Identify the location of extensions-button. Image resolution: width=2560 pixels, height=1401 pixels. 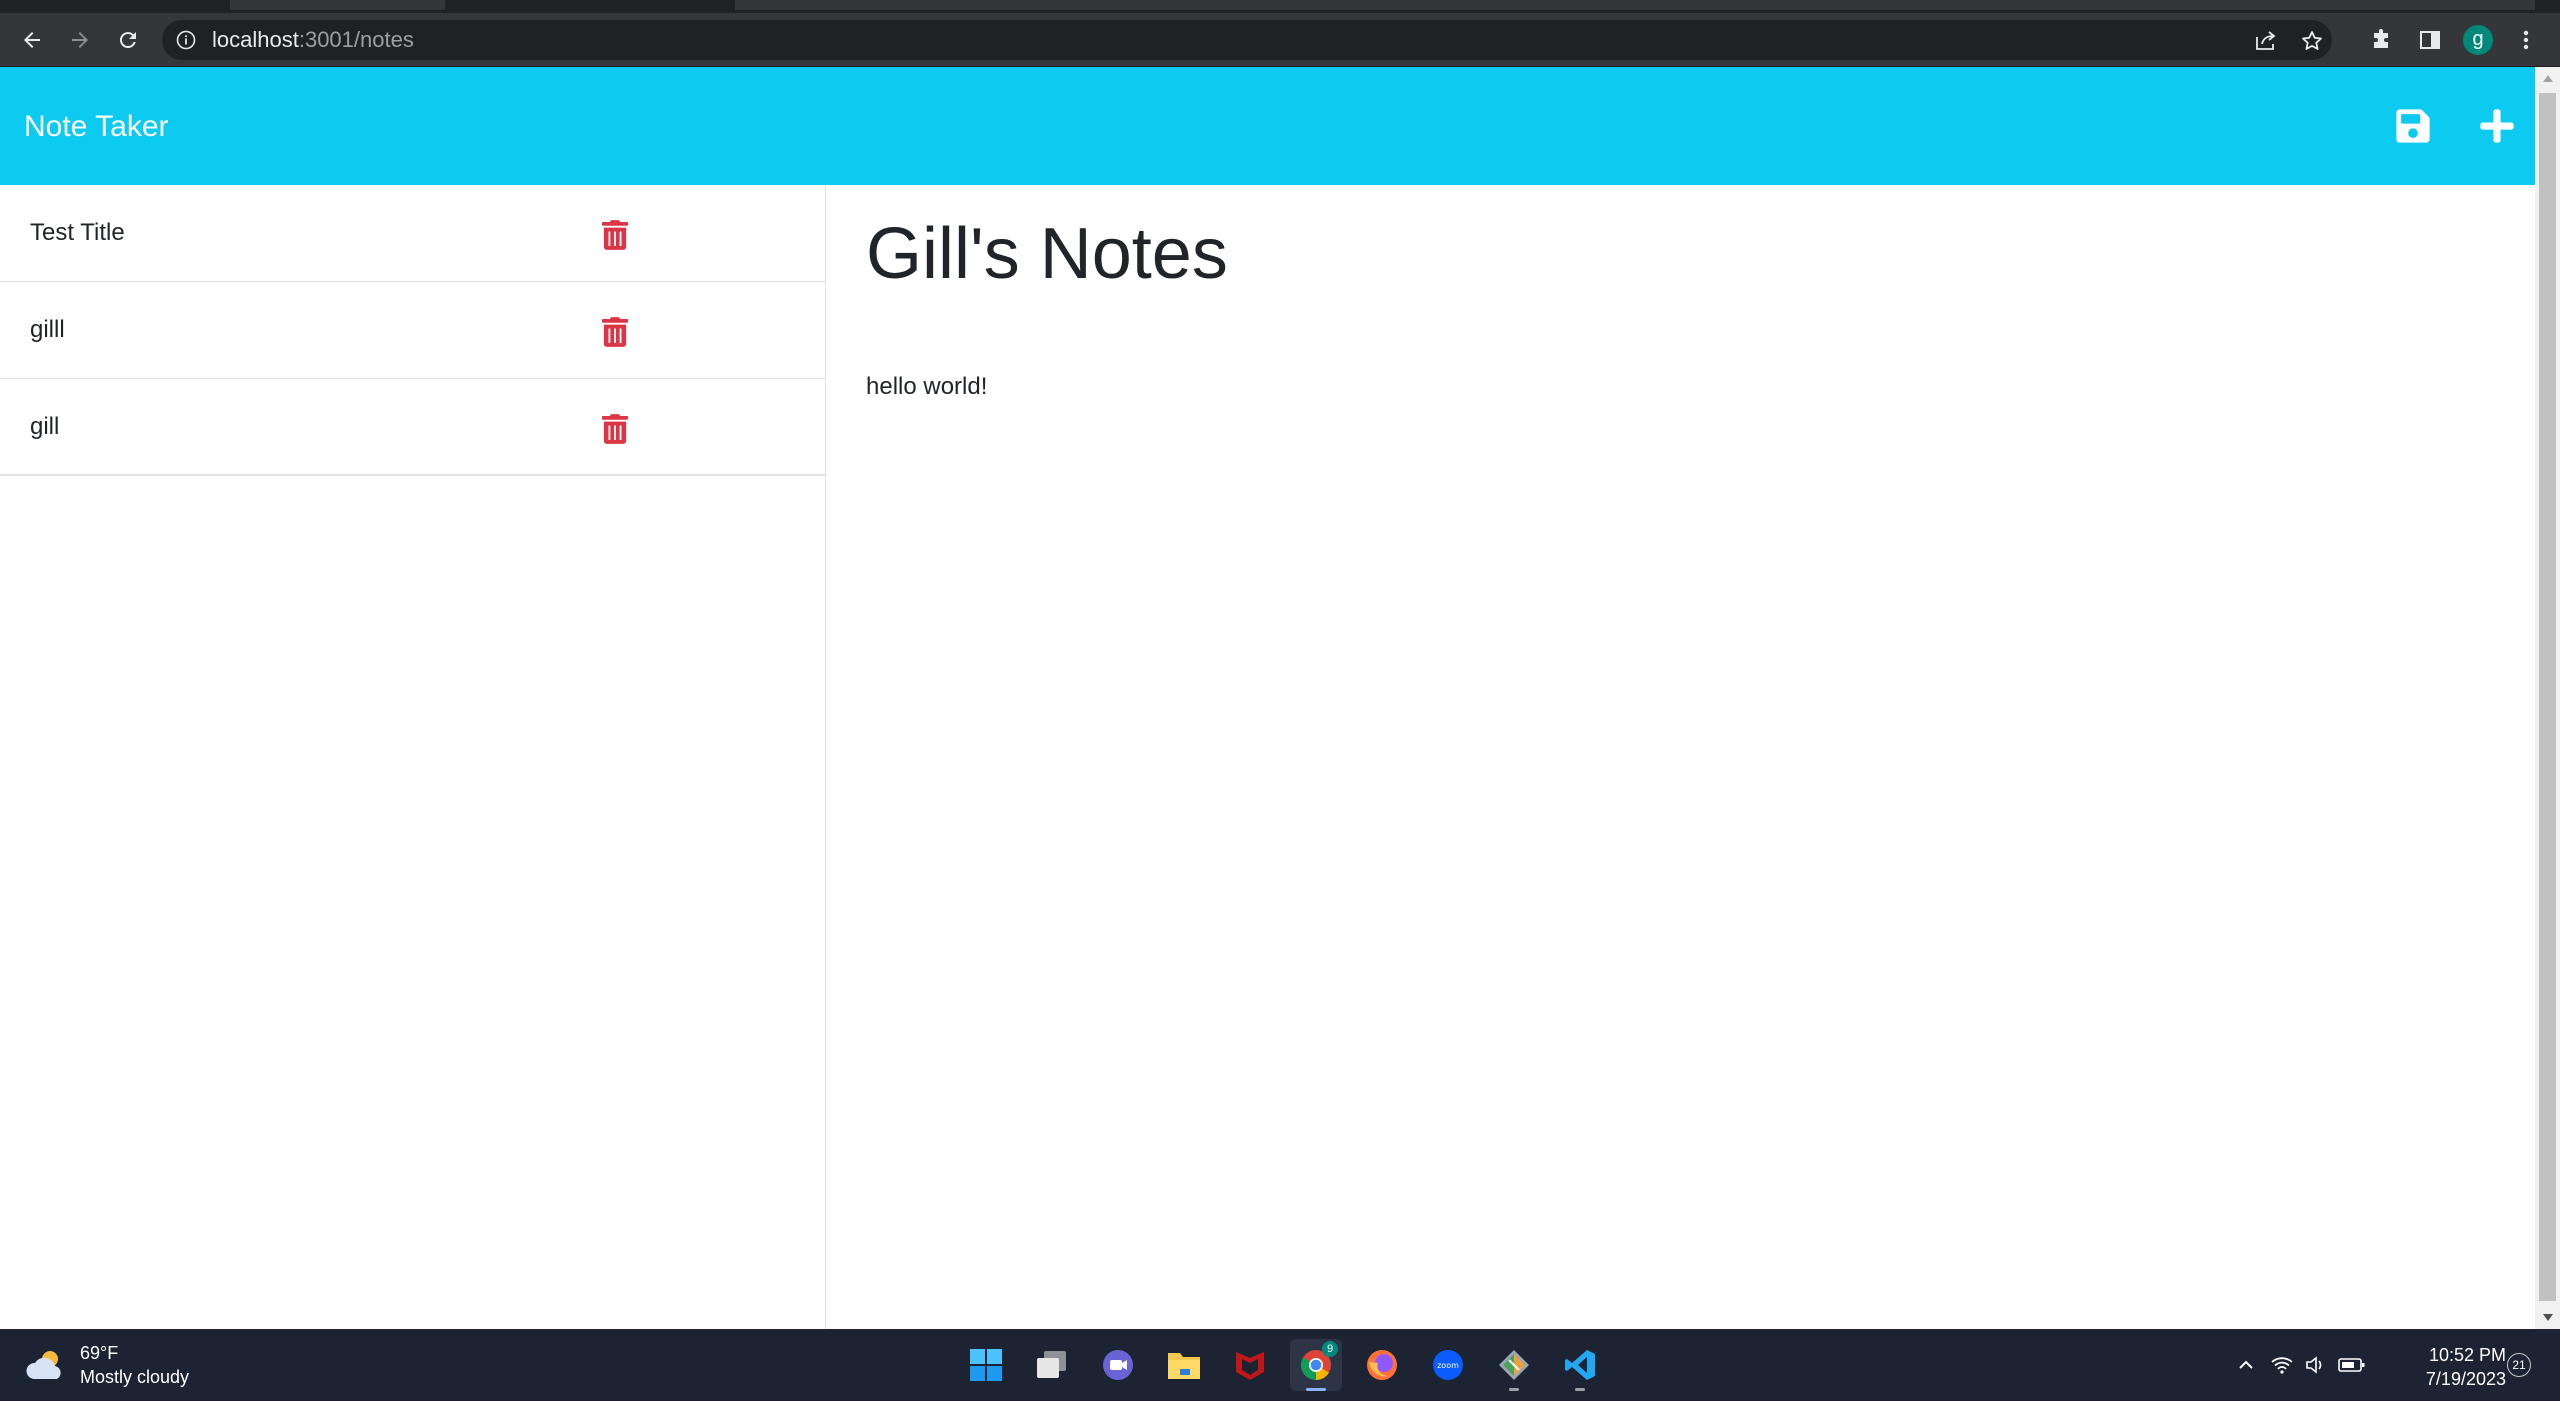
(2382, 40).